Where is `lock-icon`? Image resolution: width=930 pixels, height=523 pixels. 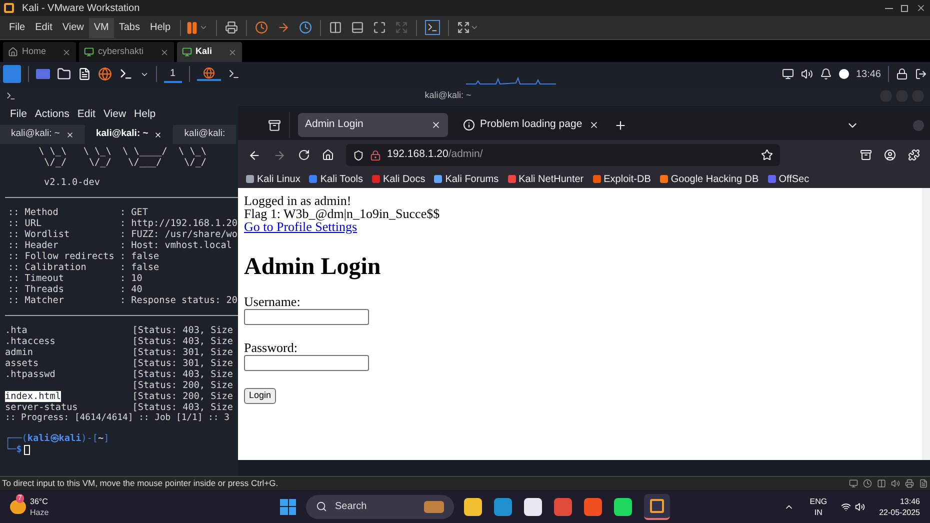
lock-icon is located at coordinates (902, 74).